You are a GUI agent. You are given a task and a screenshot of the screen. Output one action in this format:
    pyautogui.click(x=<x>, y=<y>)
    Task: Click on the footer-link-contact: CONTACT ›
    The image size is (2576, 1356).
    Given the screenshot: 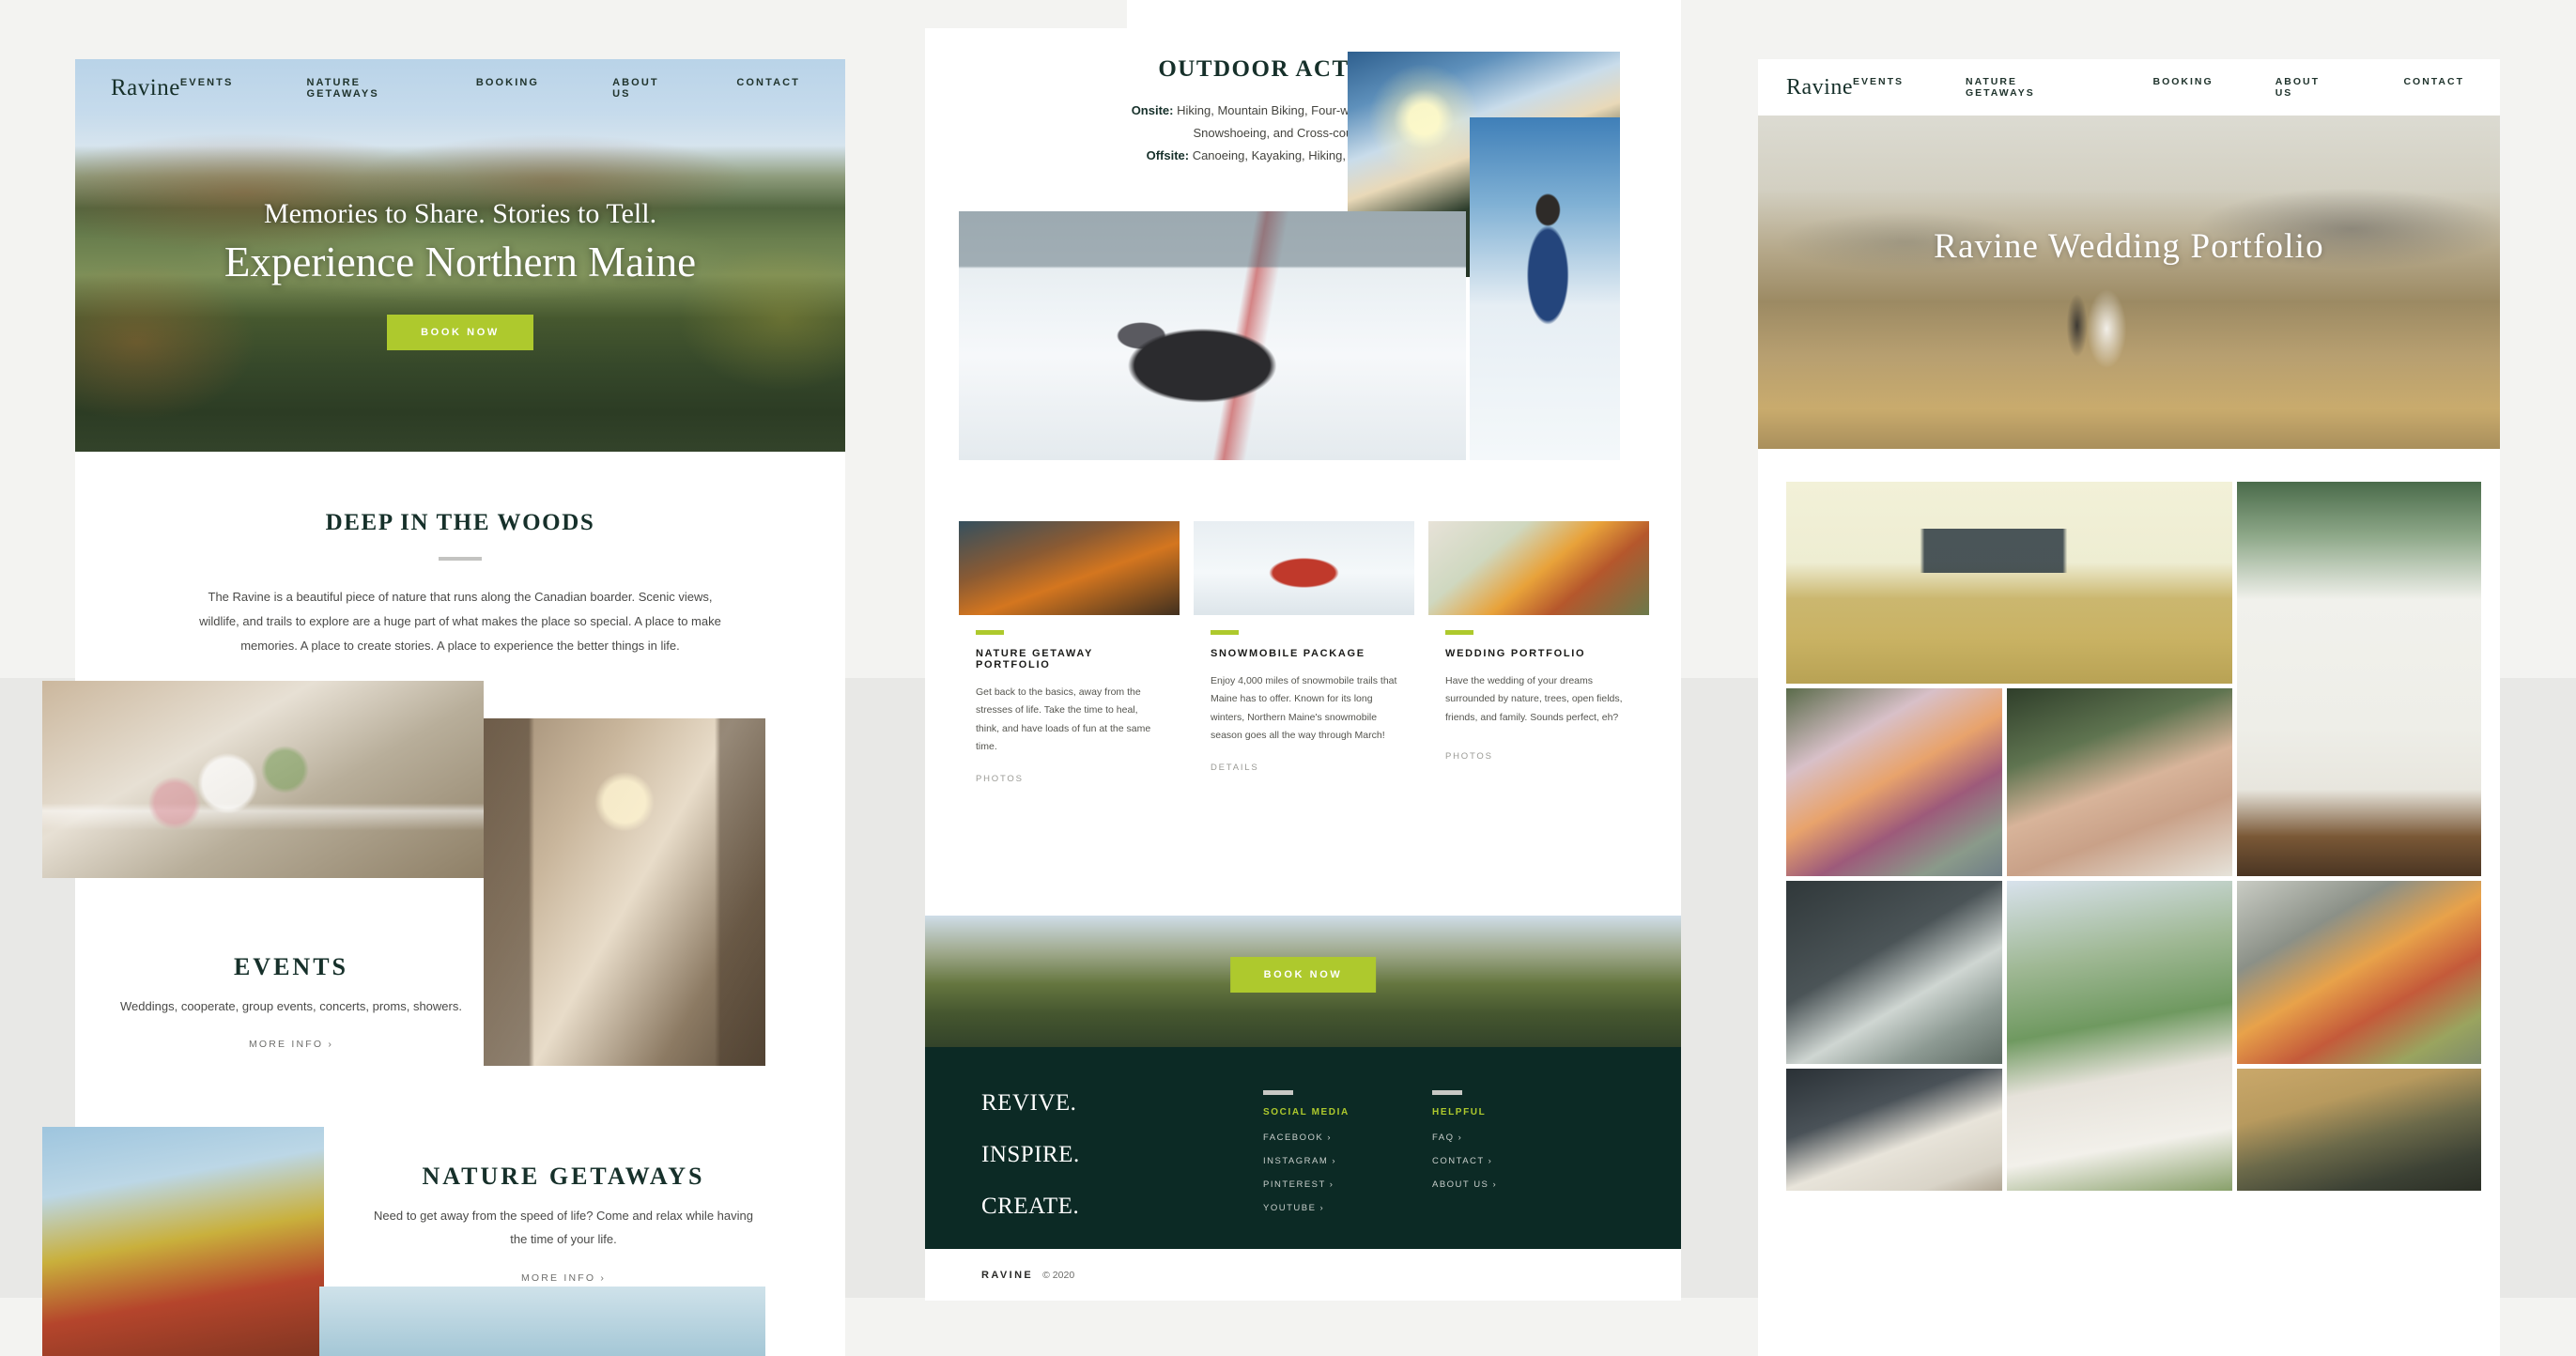 What is the action you would take?
    pyautogui.click(x=1500, y=1161)
    